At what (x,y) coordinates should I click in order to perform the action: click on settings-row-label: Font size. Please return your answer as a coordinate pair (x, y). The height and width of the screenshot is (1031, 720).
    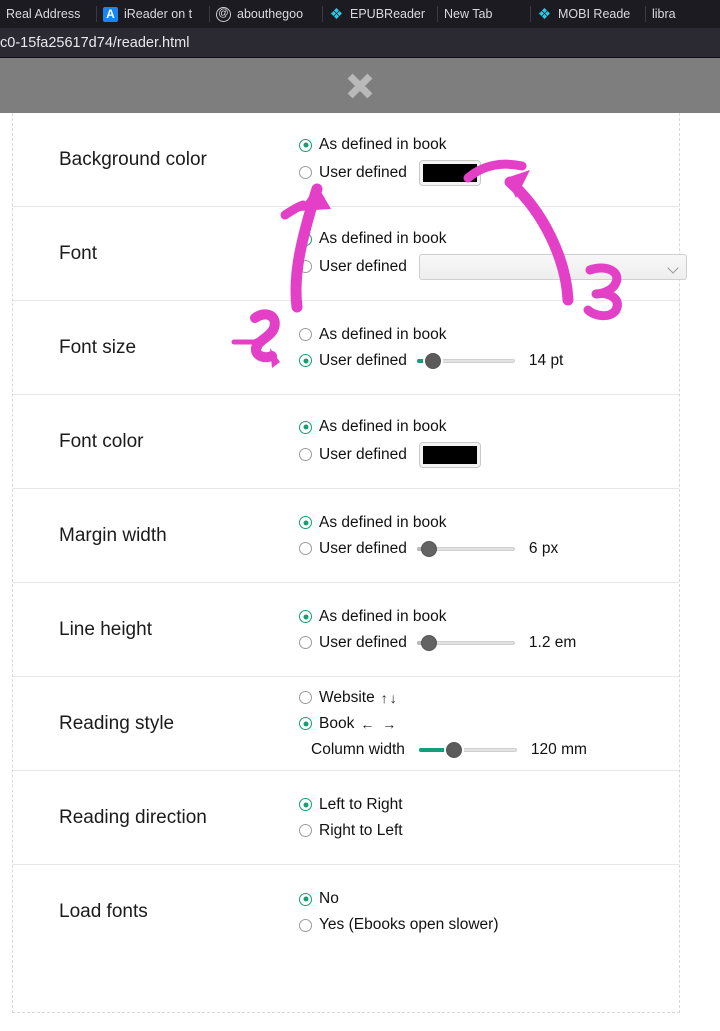
    Looking at the image, I should click on (98, 347).